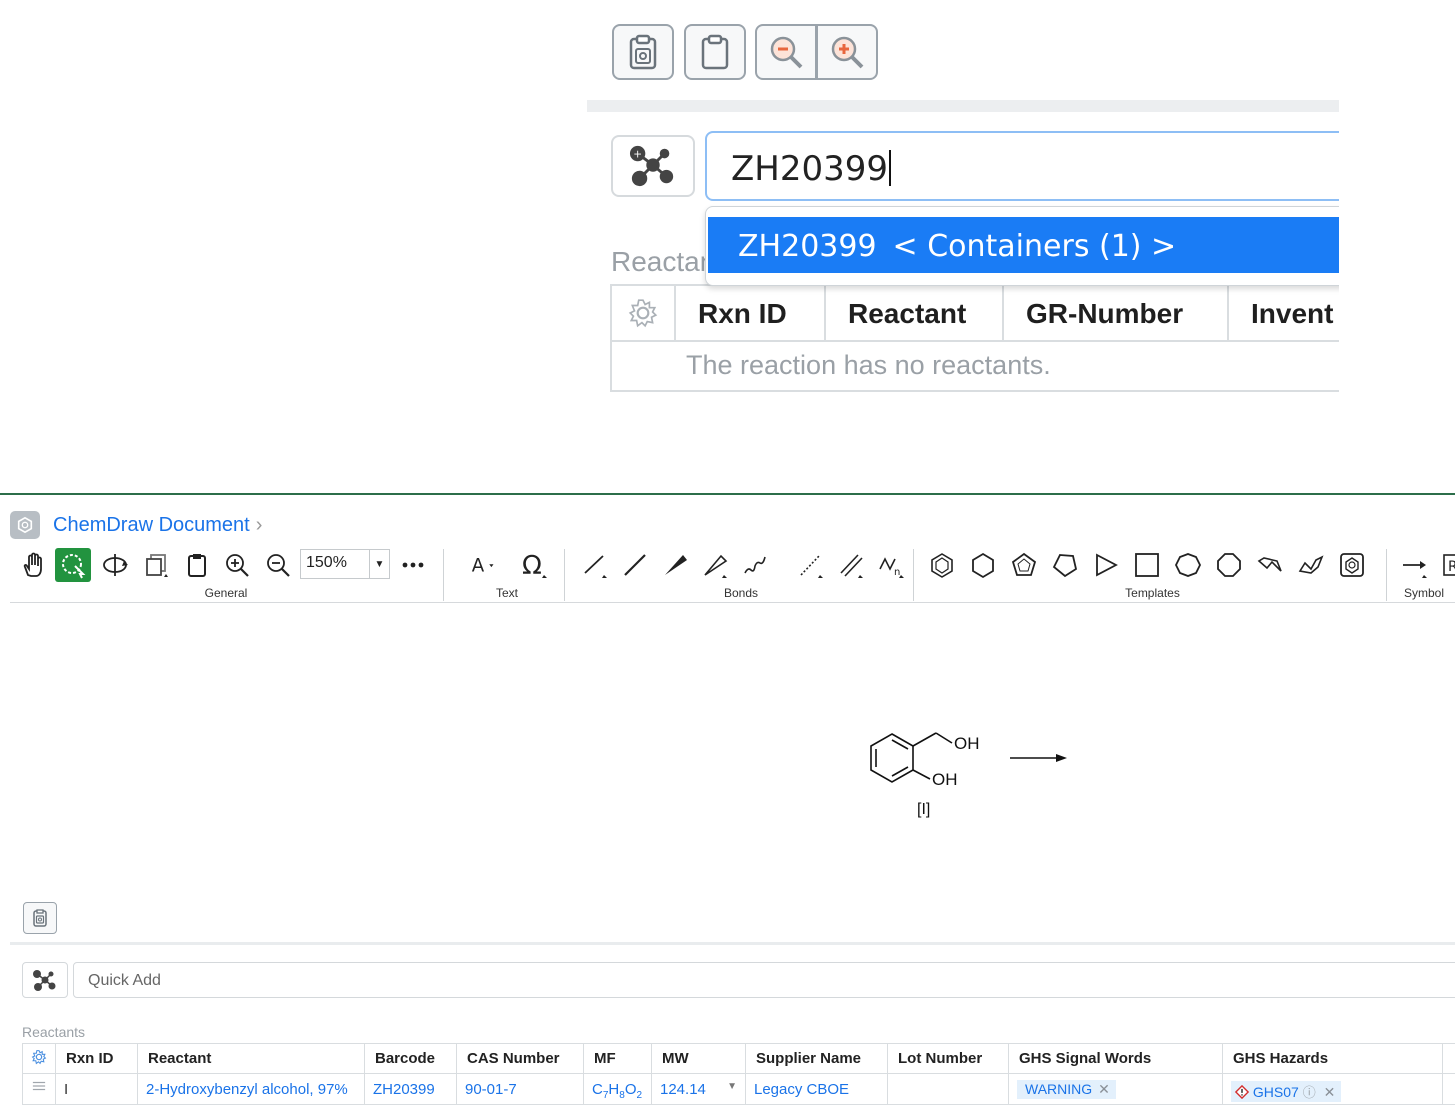  Describe the element at coordinates (948, 1059) in the screenshot. I see `col-lot-number: Lot Number` at that location.